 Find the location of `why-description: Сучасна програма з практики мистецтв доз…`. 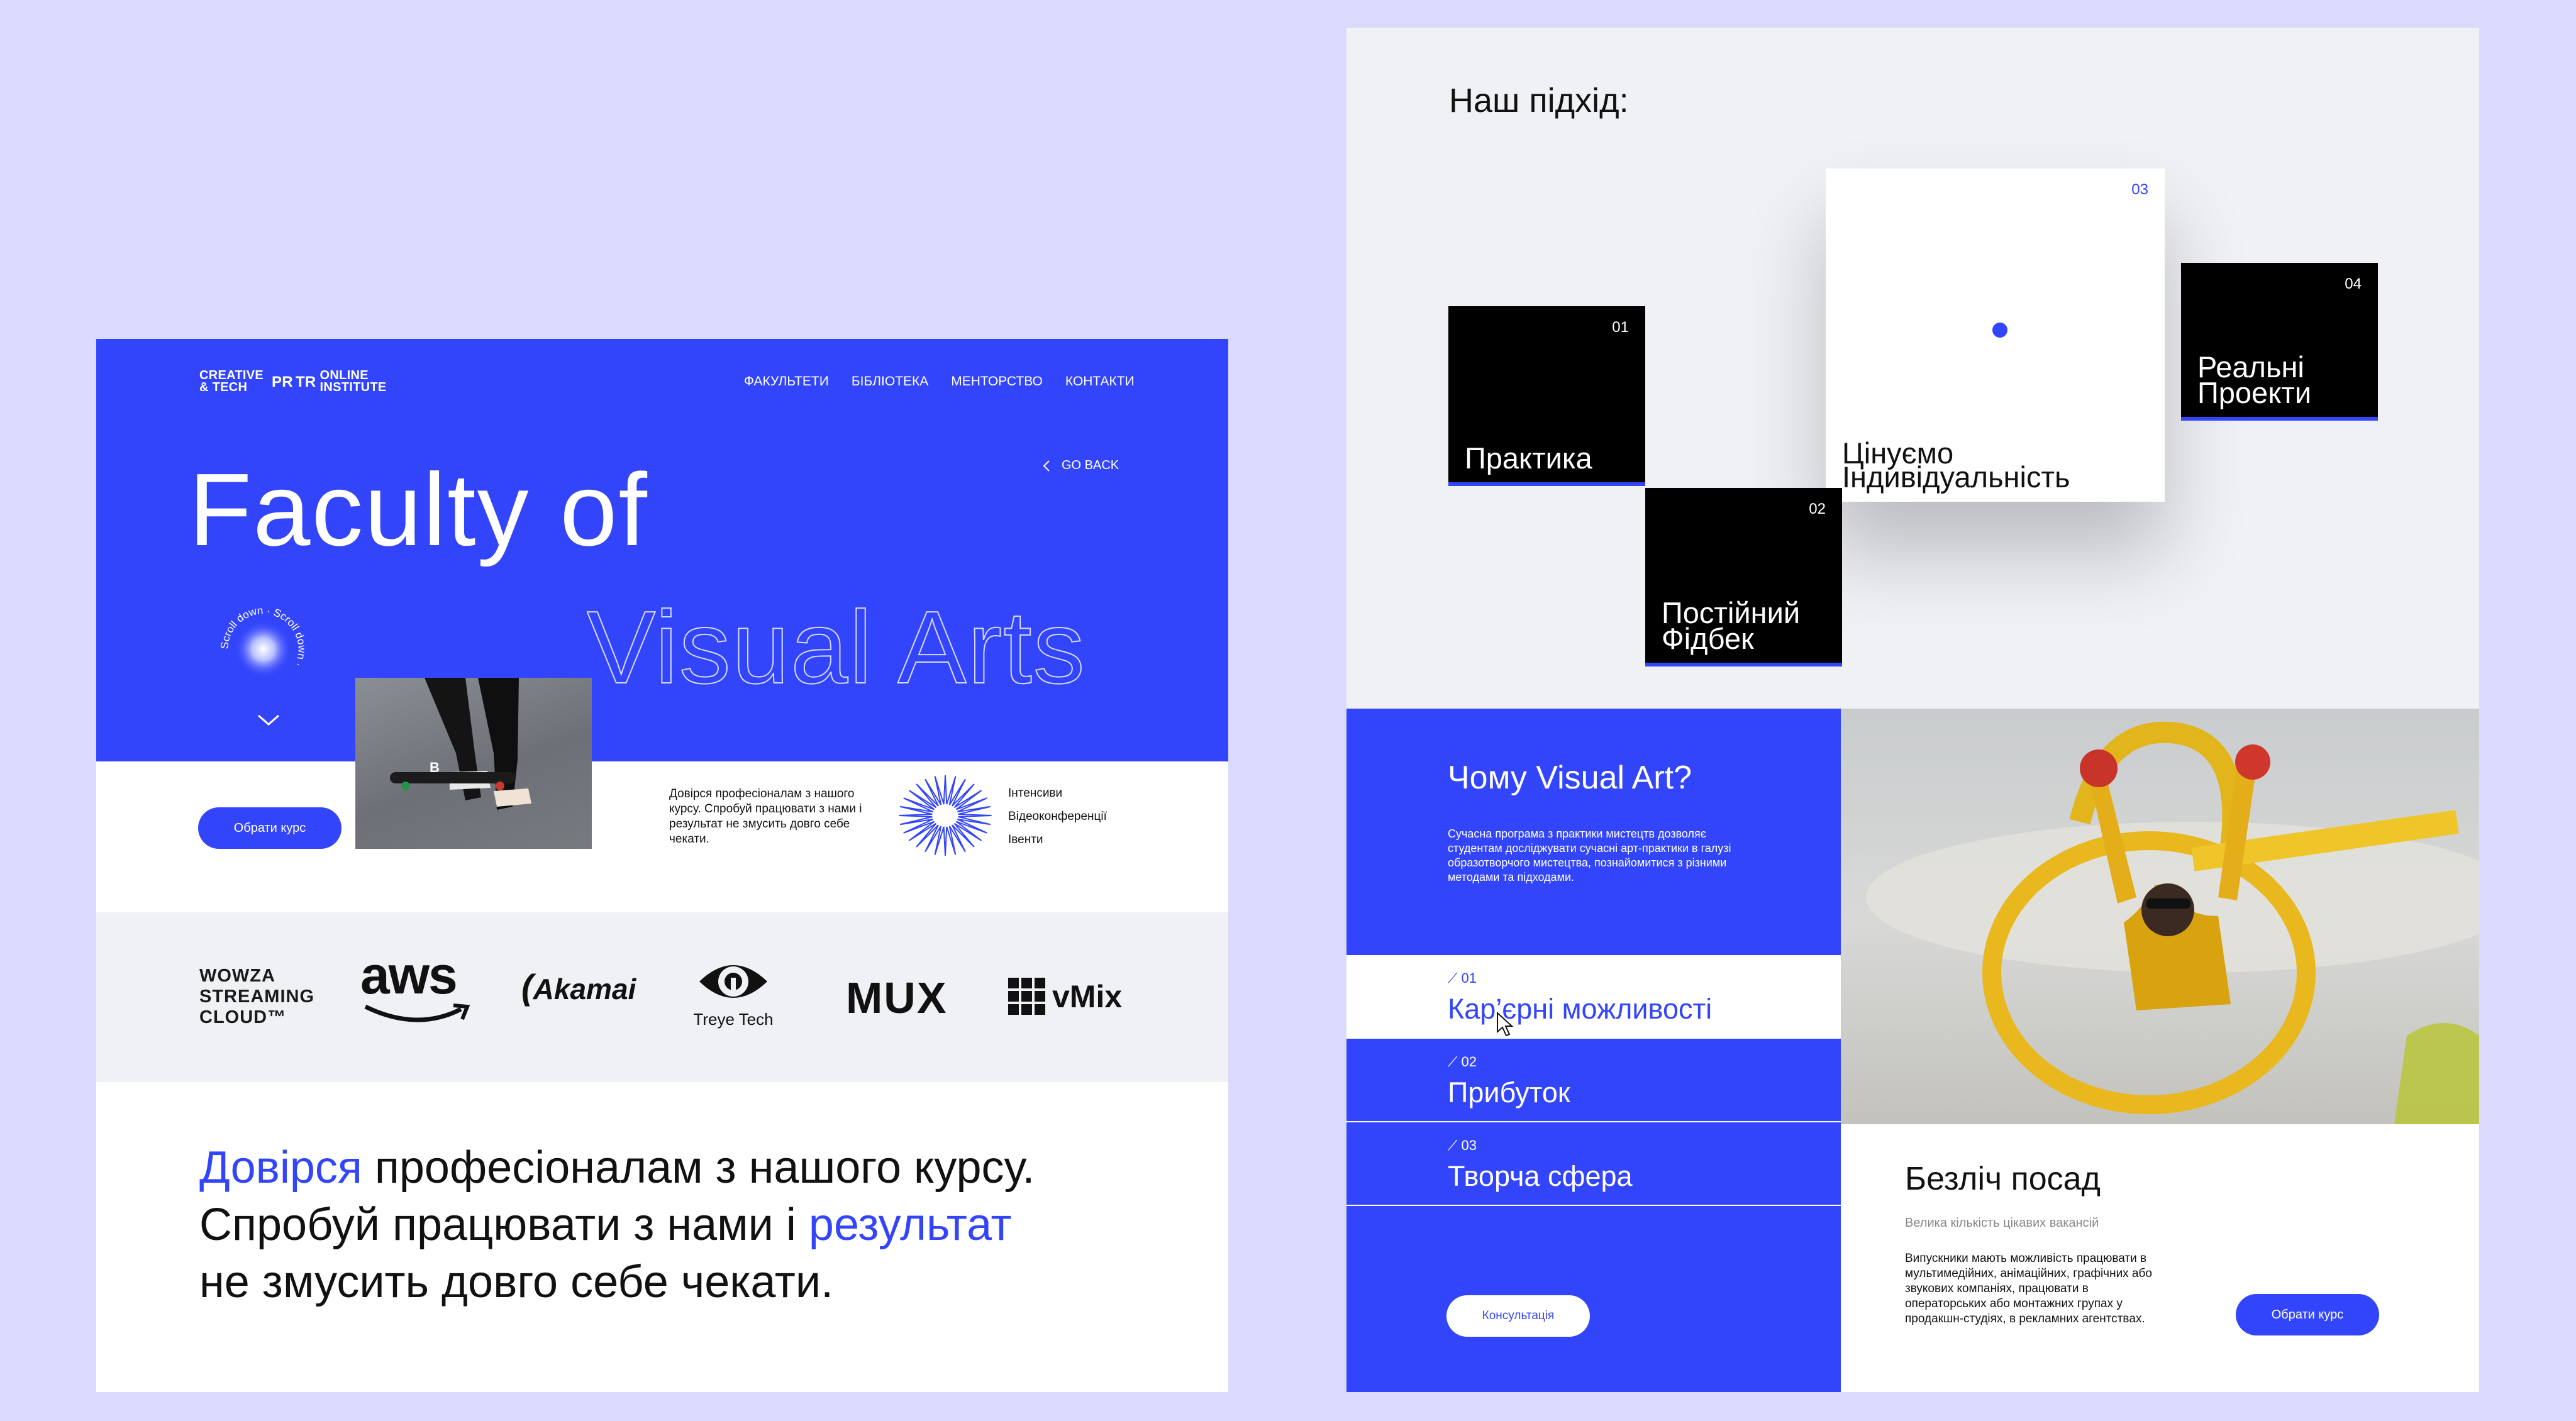

why-description: Сучасна програма з практики мистецтв доз… is located at coordinates (1589, 855).